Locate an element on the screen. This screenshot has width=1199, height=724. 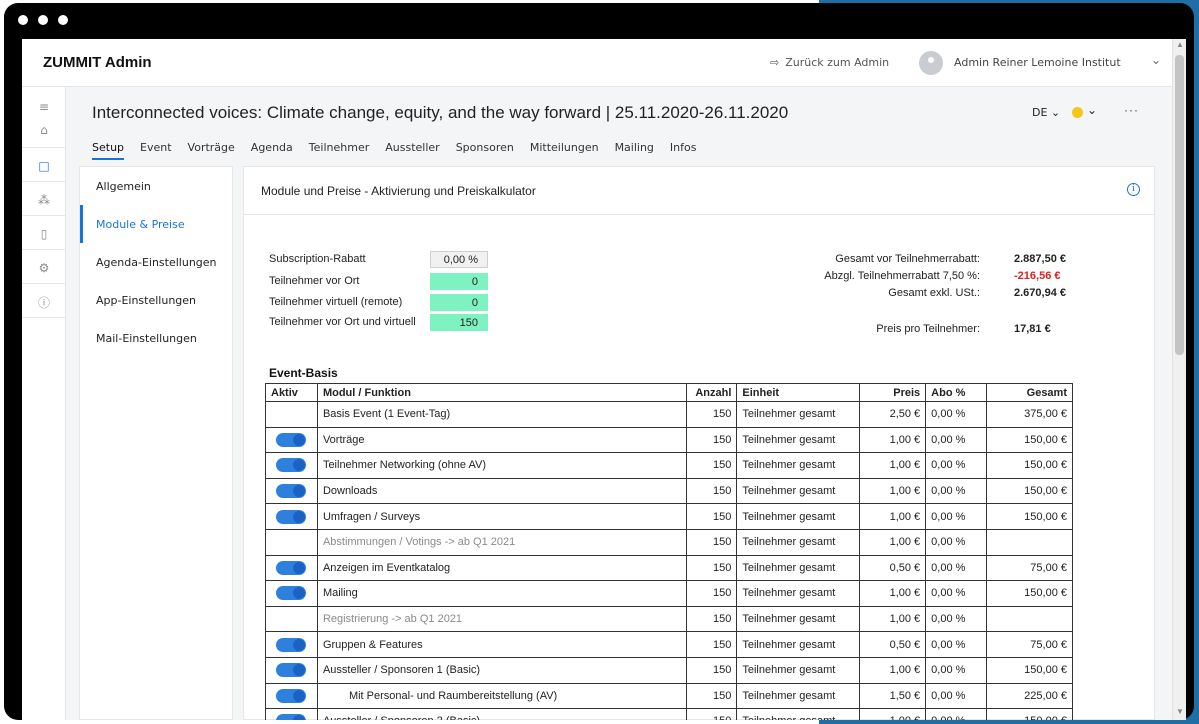
tab-infos: Infos is located at coordinates (683, 150).